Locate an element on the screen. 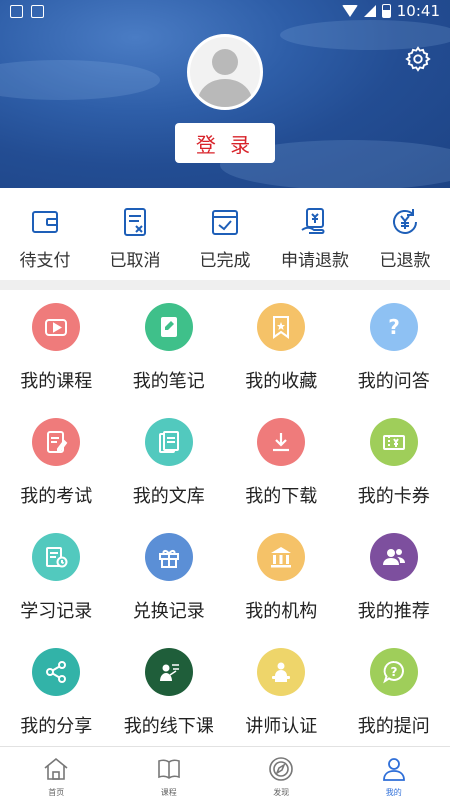  order-refund-request: 申请退款 is located at coordinates (315, 234).